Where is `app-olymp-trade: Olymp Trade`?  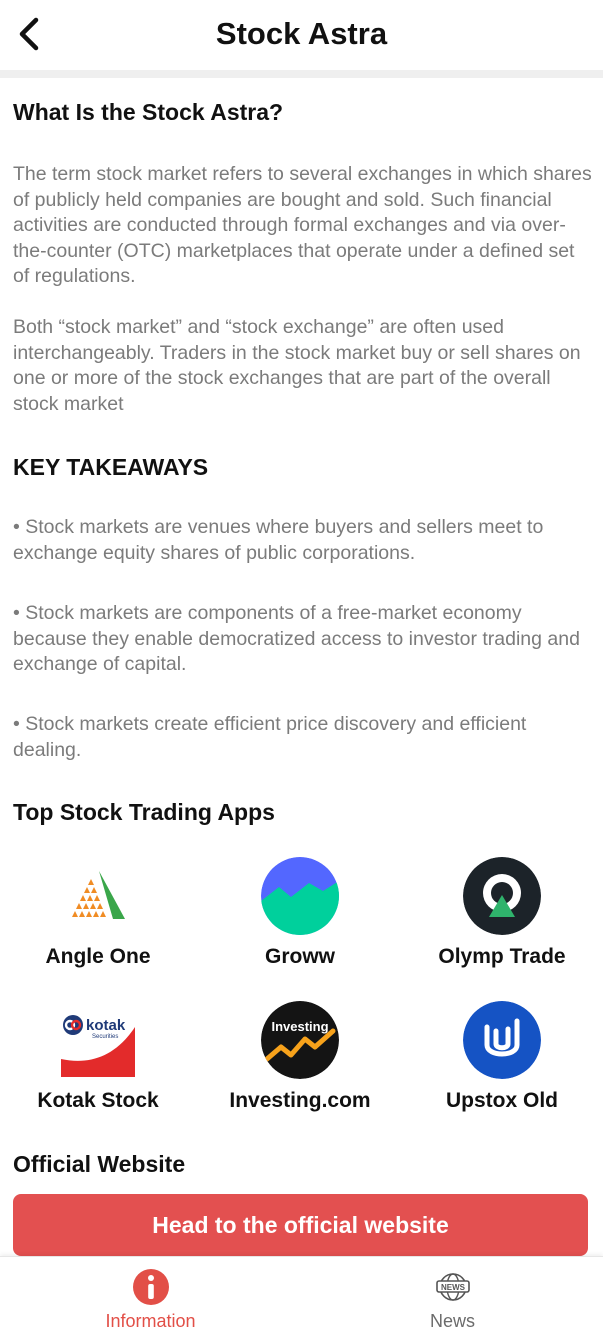
app-olymp-trade: Olymp Trade is located at coordinates (502, 913).